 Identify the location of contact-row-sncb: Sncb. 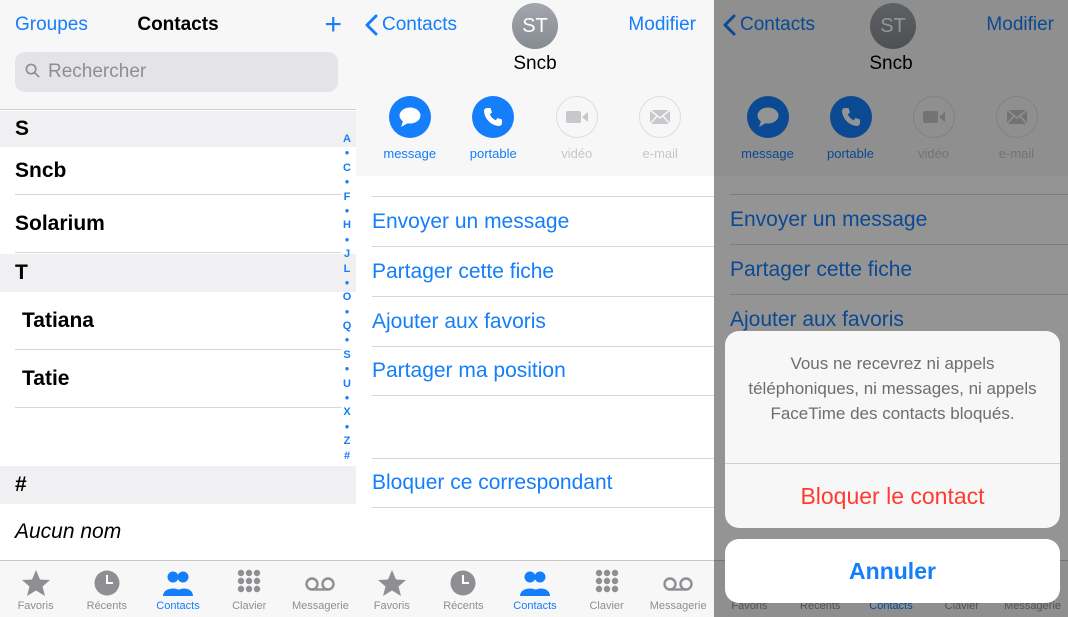
(178, 171).